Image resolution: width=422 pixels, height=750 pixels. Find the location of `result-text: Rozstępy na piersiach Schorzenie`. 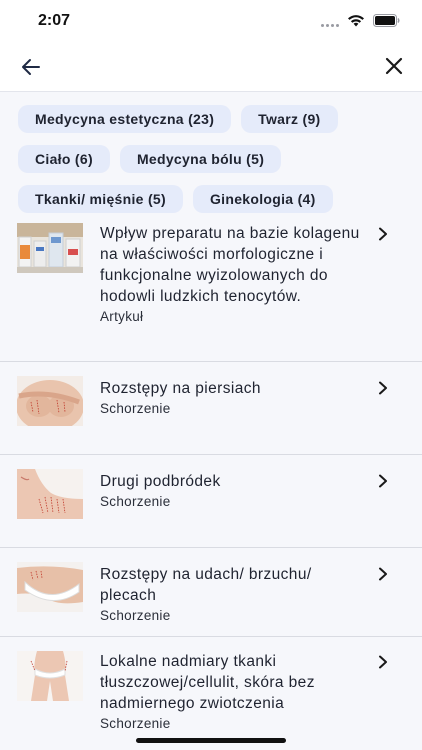

result-text: Rozstępy na piersiach Schorzenie is located at coordinates (235, 398).